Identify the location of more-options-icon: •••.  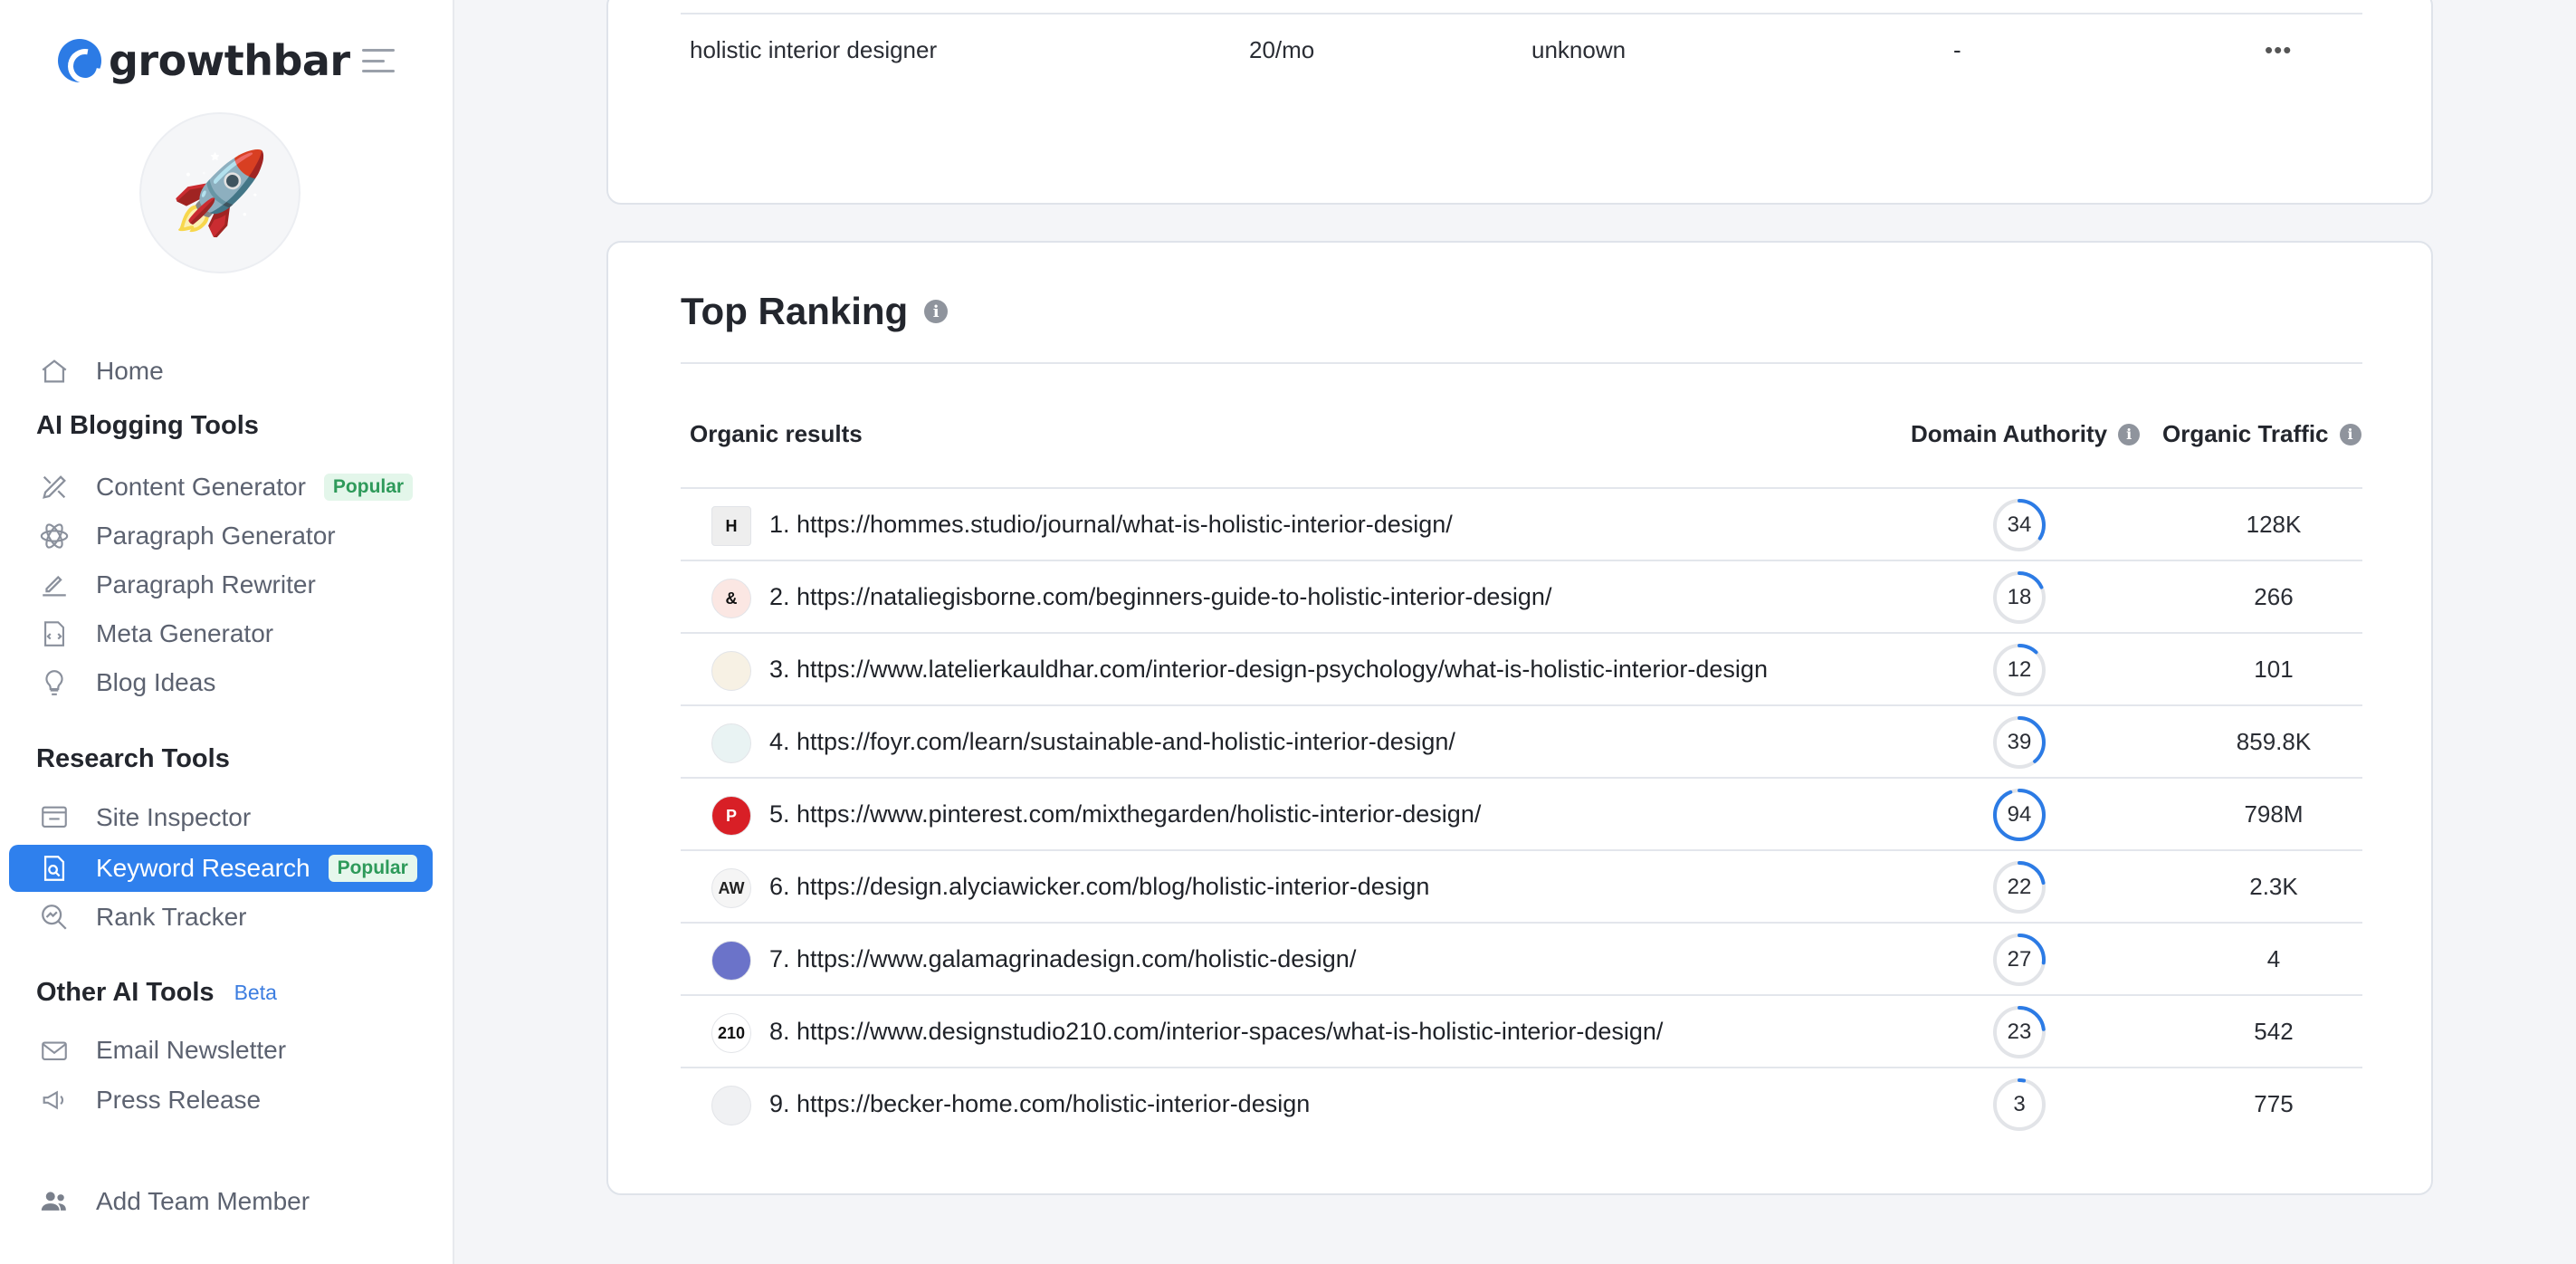
(2278, 50).